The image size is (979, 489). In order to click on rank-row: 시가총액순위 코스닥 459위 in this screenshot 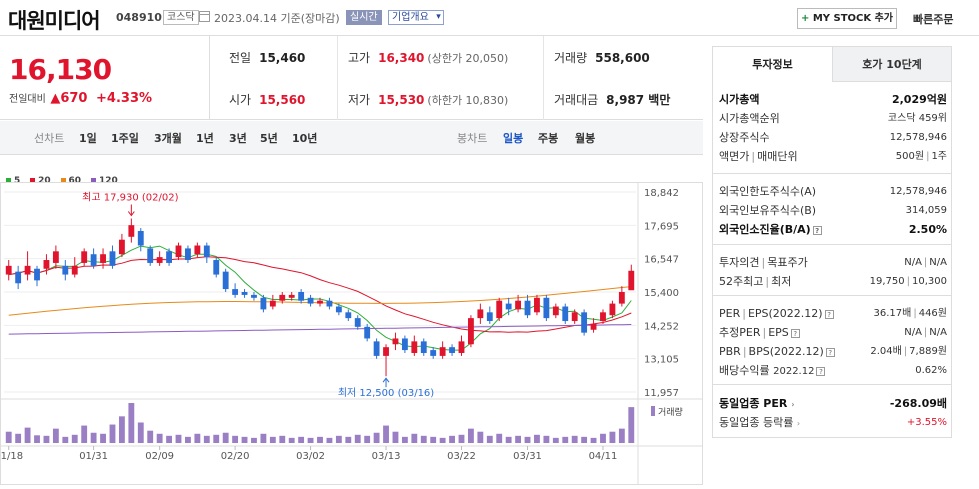, I will do `click(833, 118)`.